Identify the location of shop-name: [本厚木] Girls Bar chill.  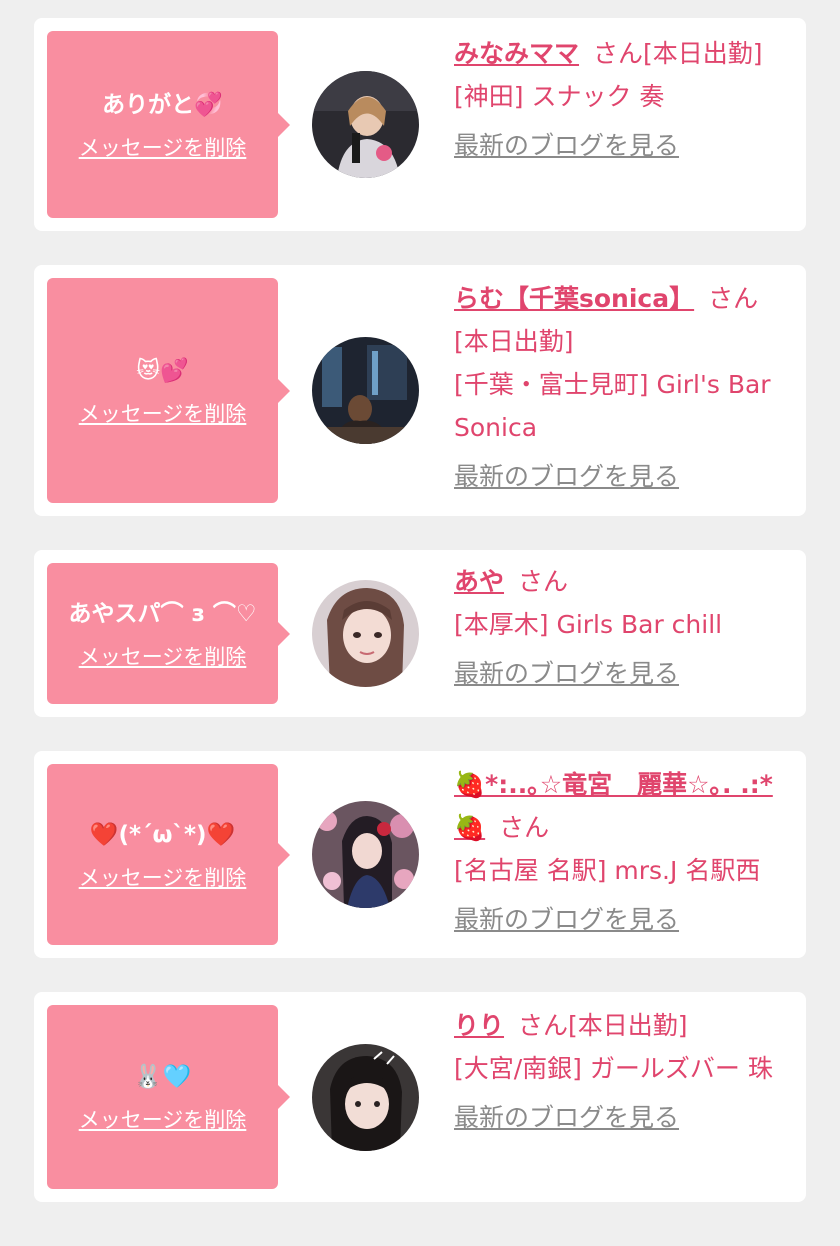
(588, 624).